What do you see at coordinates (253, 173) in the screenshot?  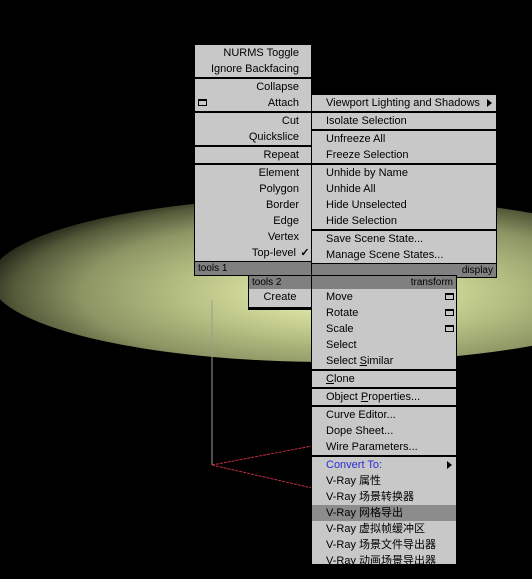 I see `menu-item-element: Element` at bounding box center [253, 173].